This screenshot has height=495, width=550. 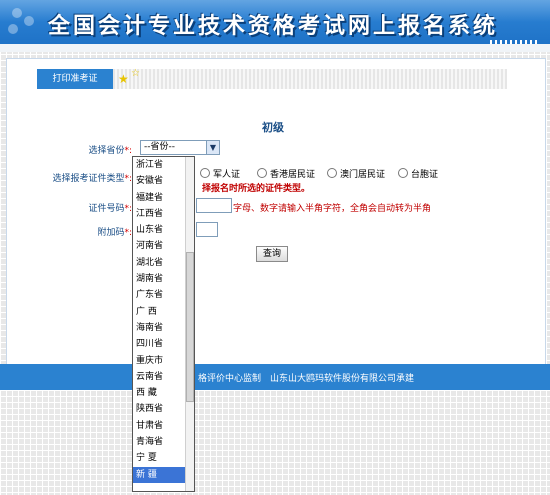 I want to click on header-banner: 全国会计专业技术资格考试网上报名系统, so click(x=275, y=26).